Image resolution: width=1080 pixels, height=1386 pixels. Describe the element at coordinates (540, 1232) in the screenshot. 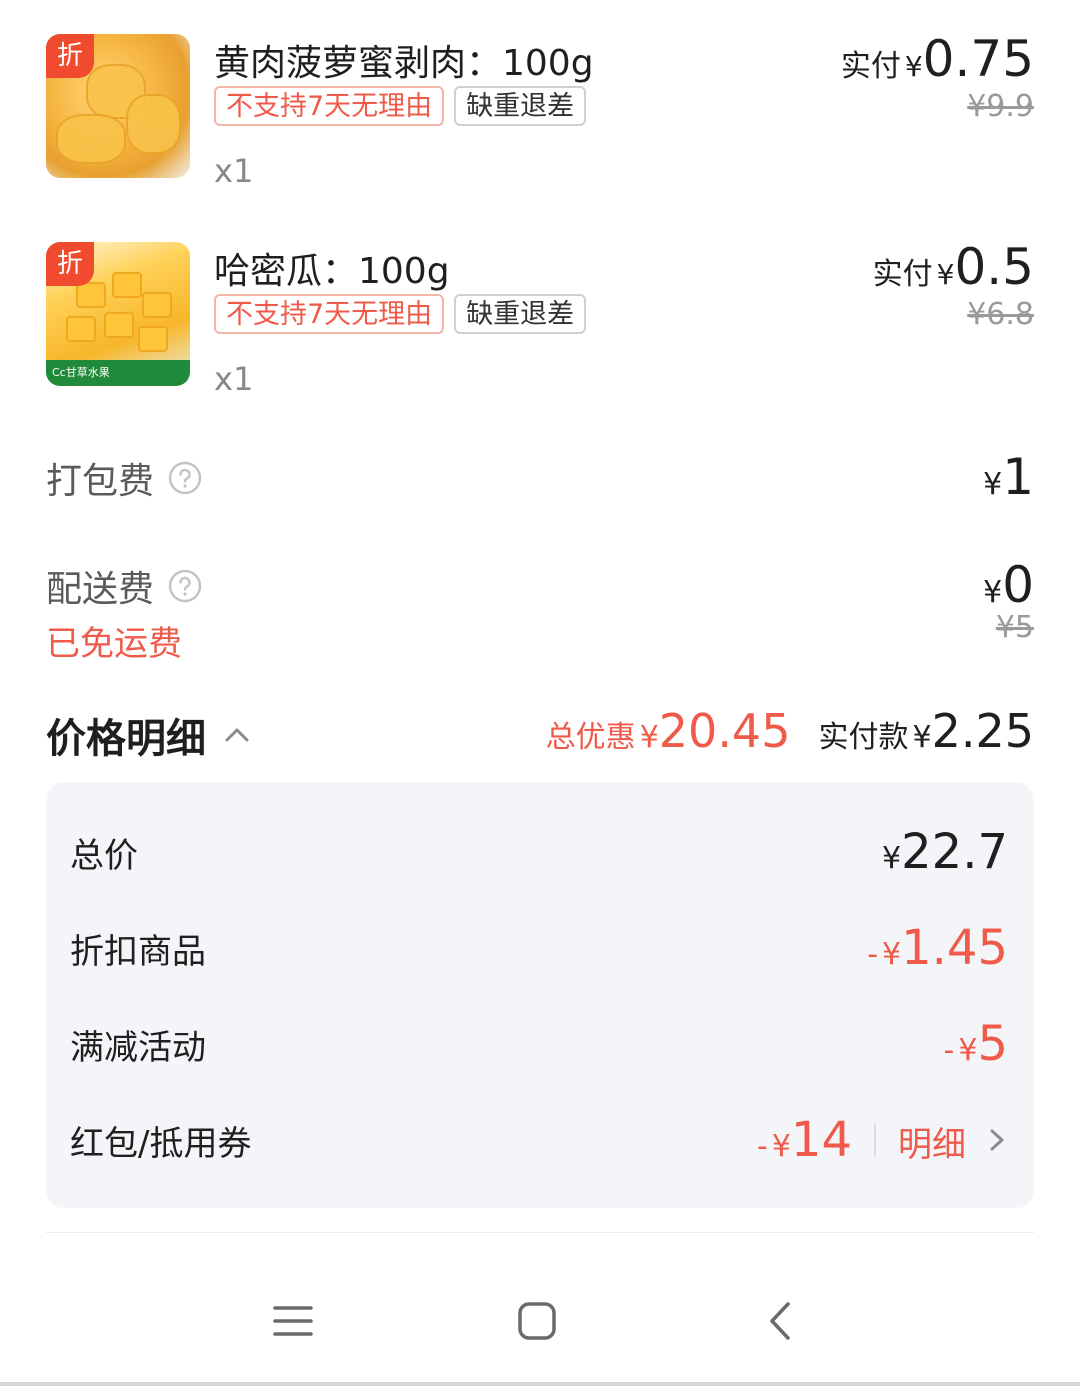

I see `section-divider` at that location.